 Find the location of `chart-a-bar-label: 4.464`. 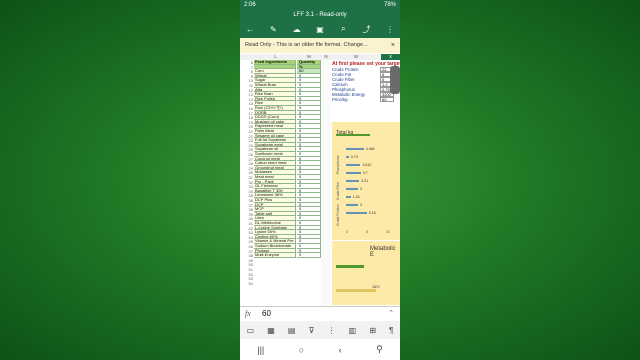

chart-a-bar-label: 4.464 is located at coordinates (370, 148).